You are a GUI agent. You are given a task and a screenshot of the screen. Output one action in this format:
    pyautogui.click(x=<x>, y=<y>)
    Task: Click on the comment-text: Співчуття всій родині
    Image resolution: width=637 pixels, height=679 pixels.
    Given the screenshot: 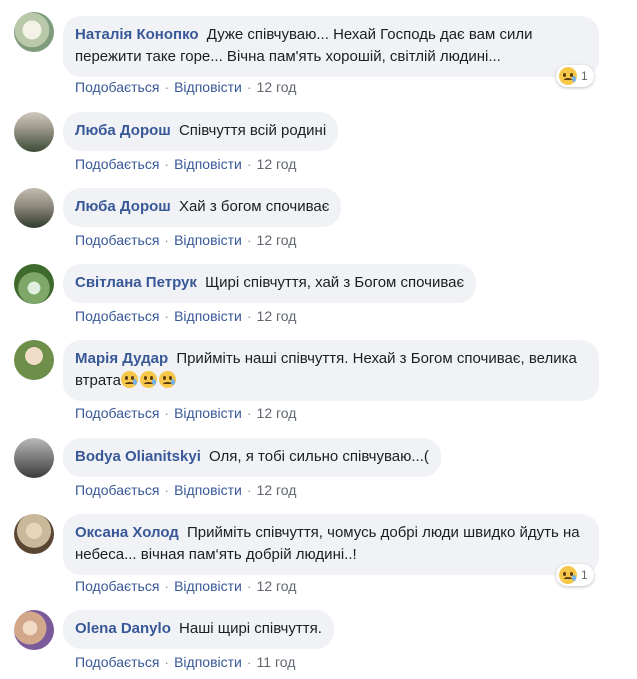 What is the action you would take?
    pyautogui.click(x=252, y=130)
    